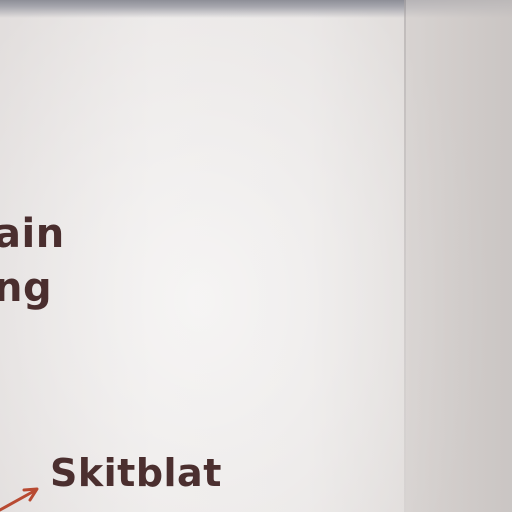 This screenshot has width=512, height=512. I want to click on text-fragment-2: ng, so click(26, 288).